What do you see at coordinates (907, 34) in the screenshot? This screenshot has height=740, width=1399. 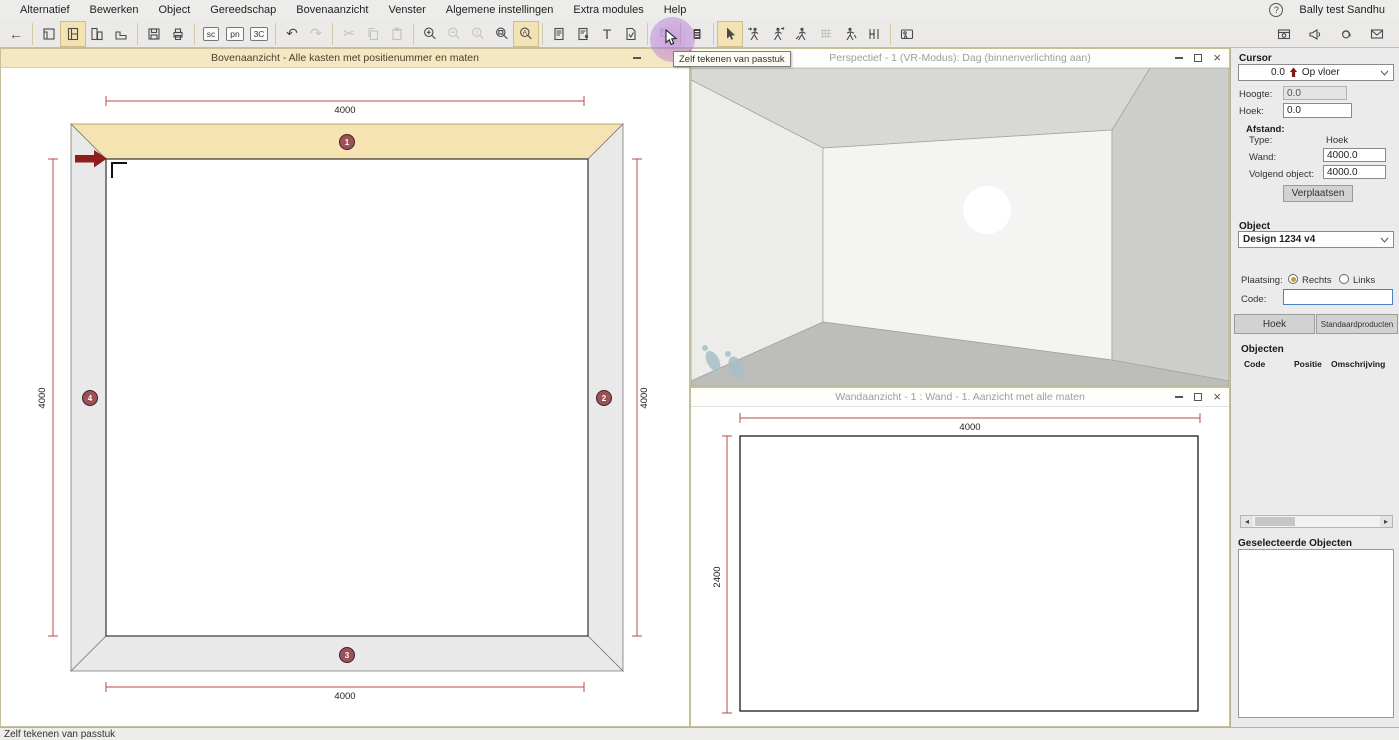 I see `walkthrough-button` at bounding box center [907, 34].